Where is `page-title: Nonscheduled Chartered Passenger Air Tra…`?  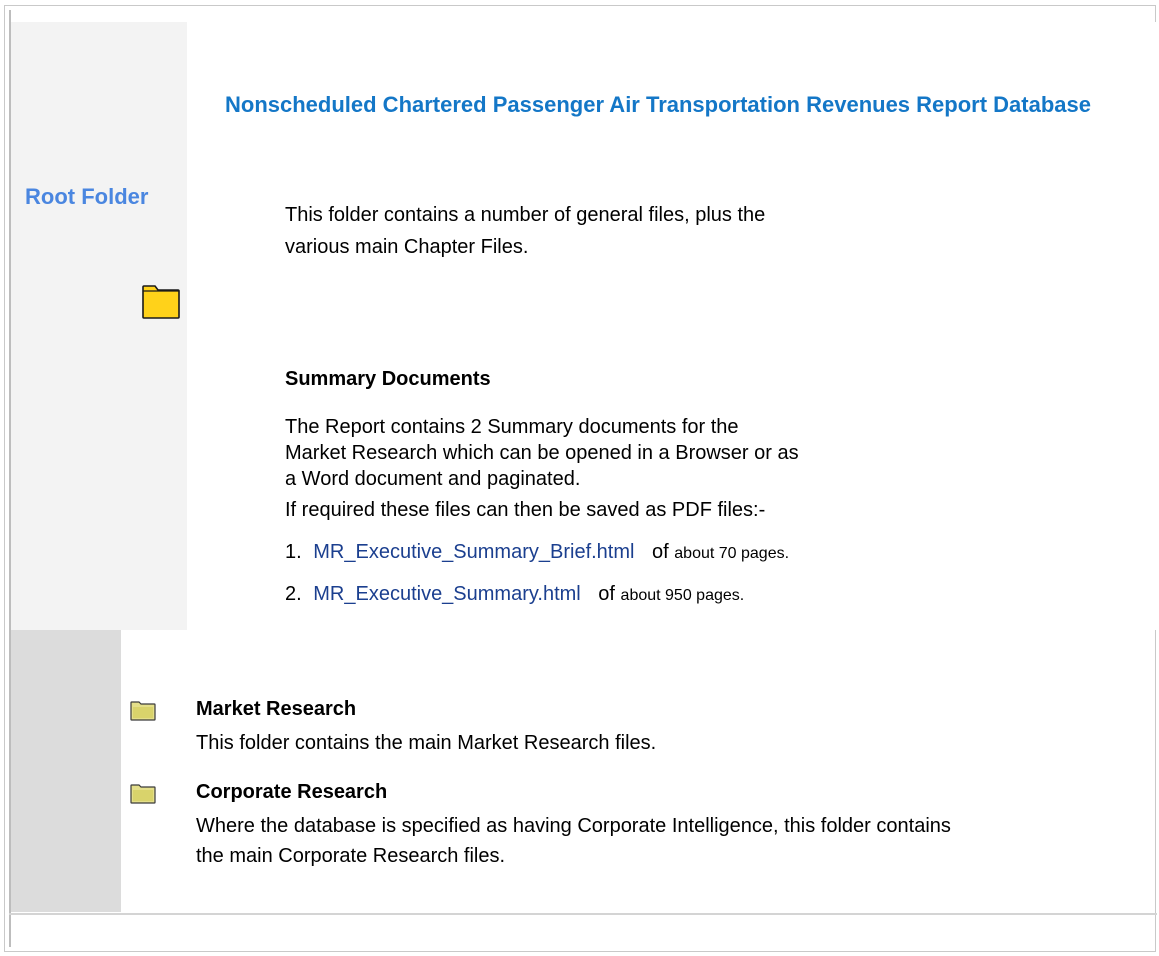
page-title: Nonscheduled Chartered Passenger Air Tra… is located at coordinates (658, 104).